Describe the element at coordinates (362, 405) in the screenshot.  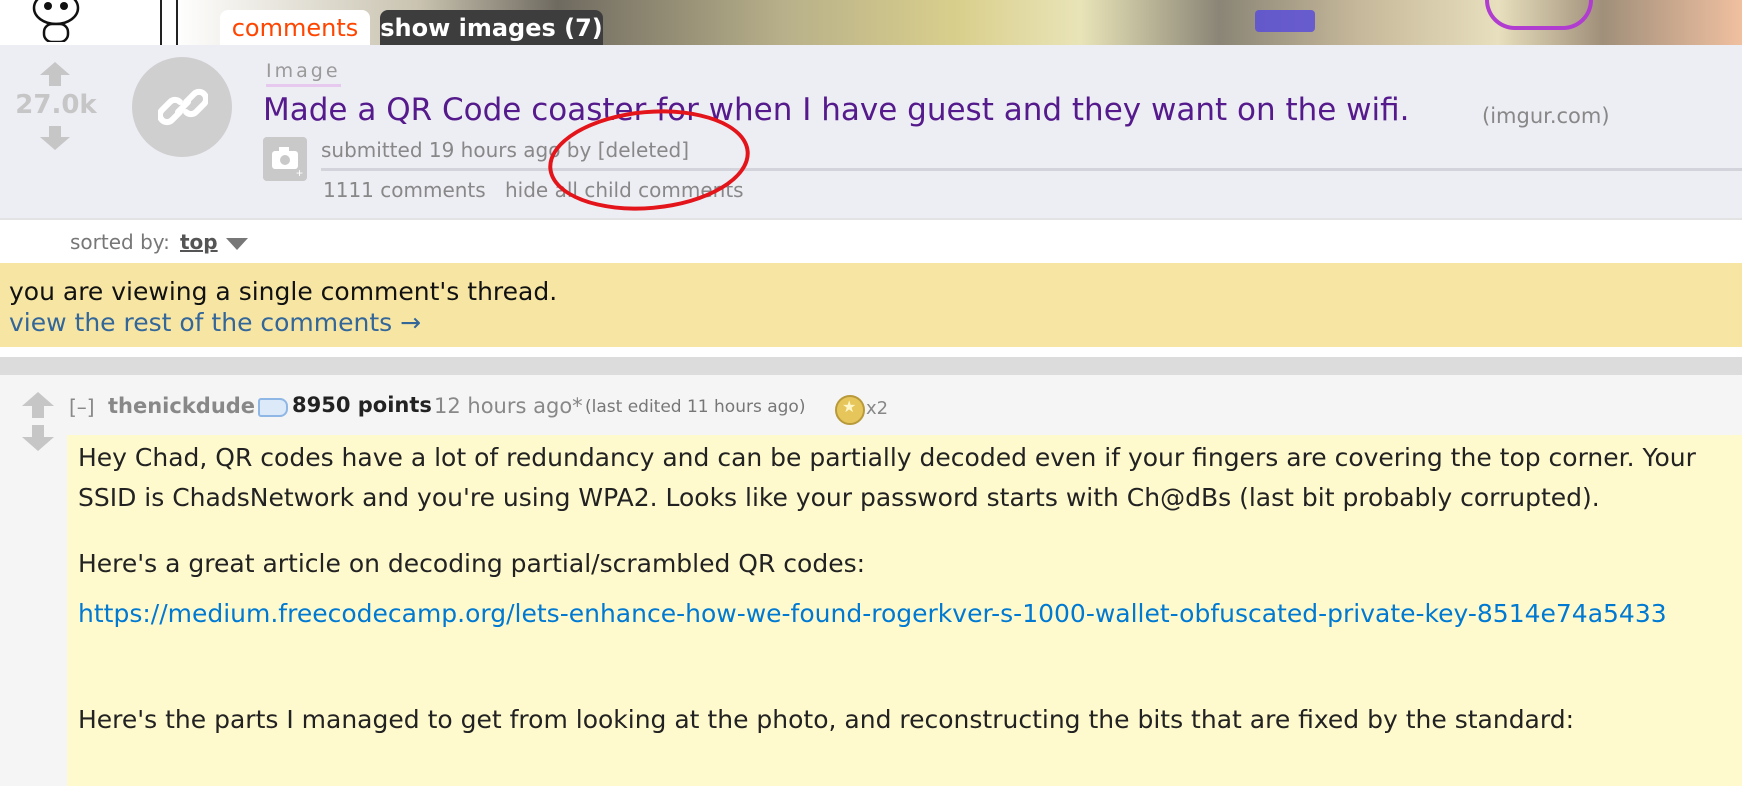
I see `comment-points: 8950 points` at that location.